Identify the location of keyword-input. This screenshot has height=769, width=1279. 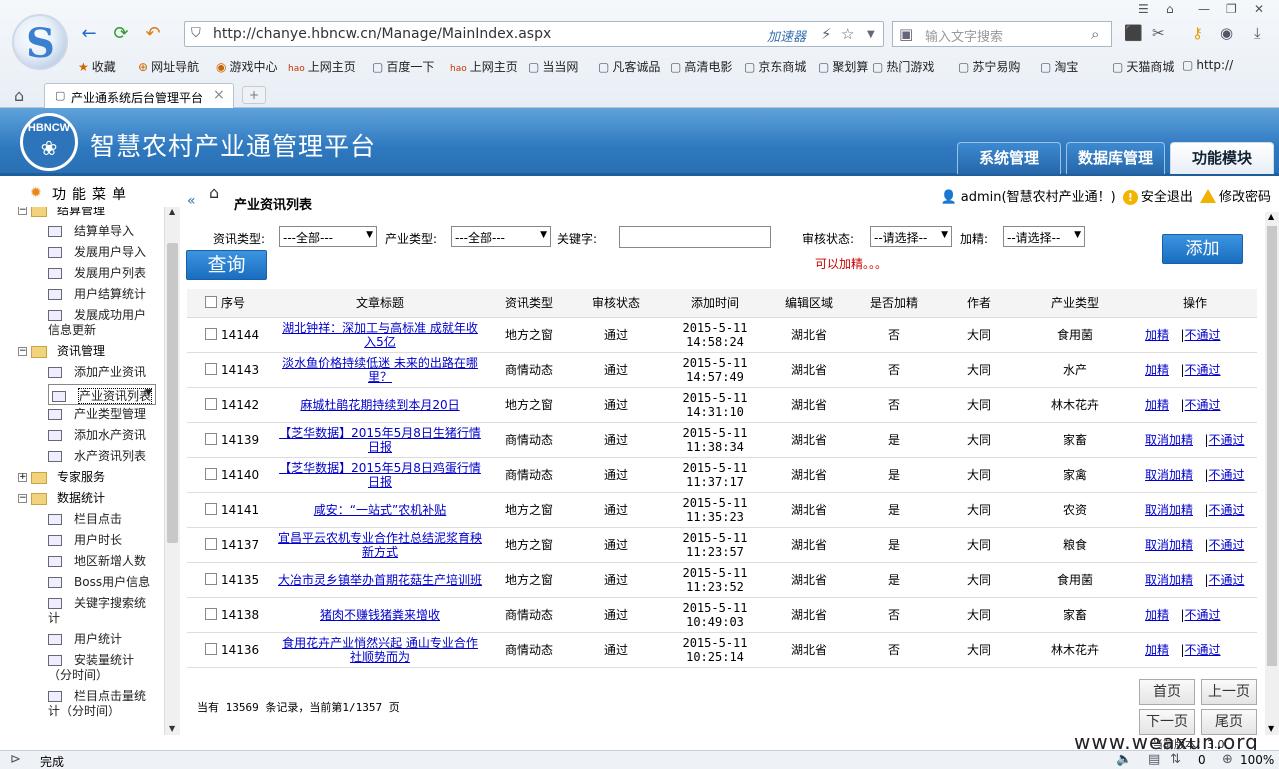
(695, 237).